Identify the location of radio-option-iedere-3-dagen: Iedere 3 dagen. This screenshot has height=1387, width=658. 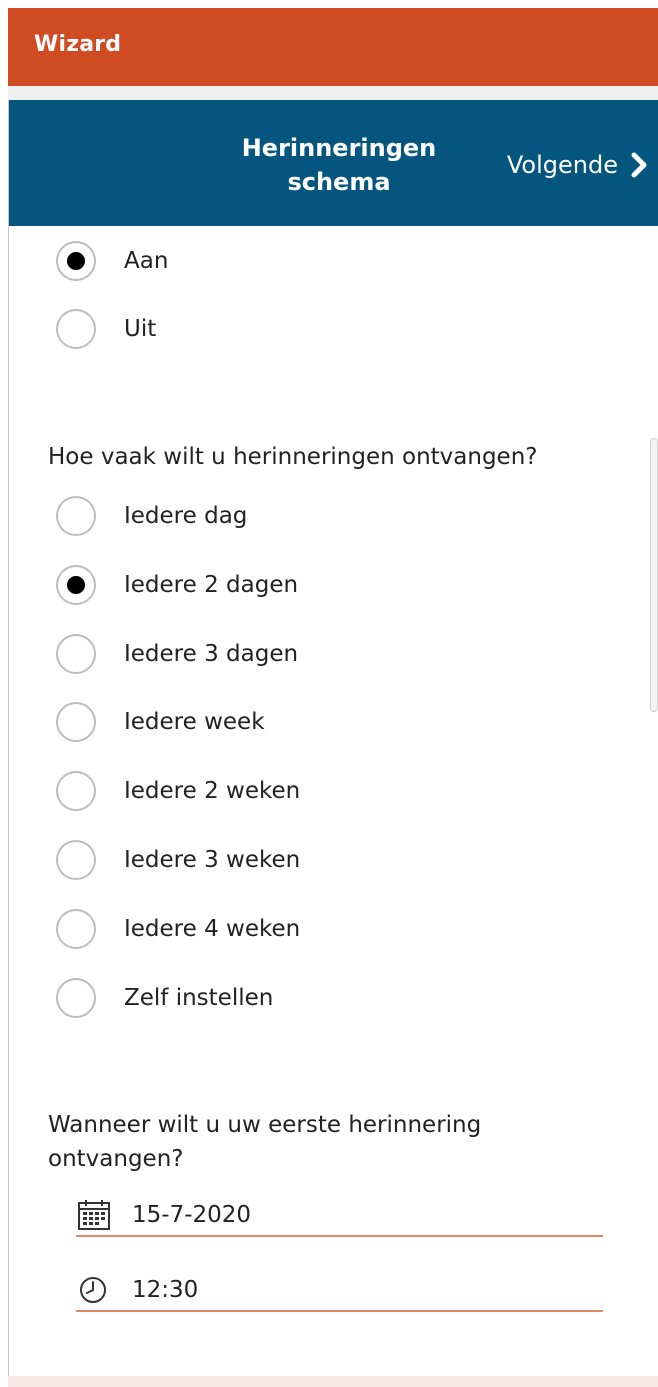
(177, 654).